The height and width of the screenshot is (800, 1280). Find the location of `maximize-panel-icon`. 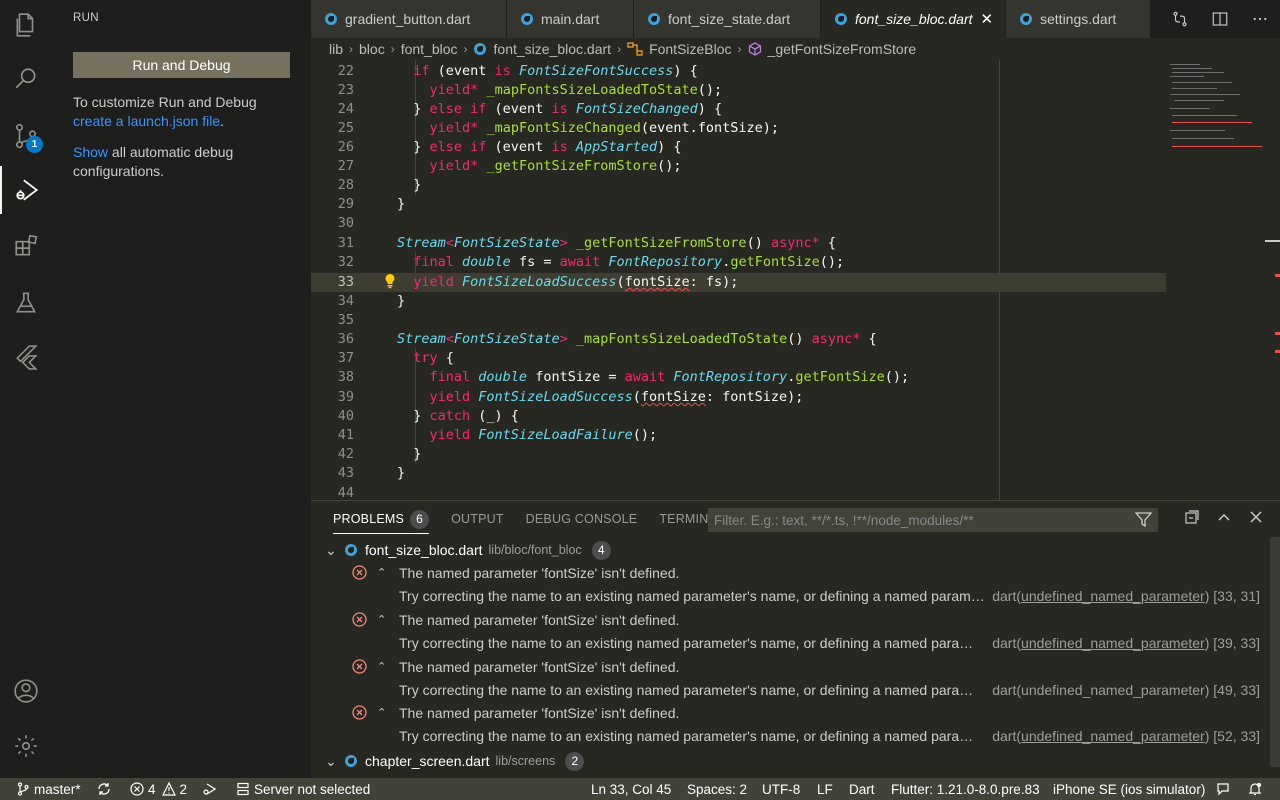

maximize-panel-icon is located at coordinates (1224, 517).